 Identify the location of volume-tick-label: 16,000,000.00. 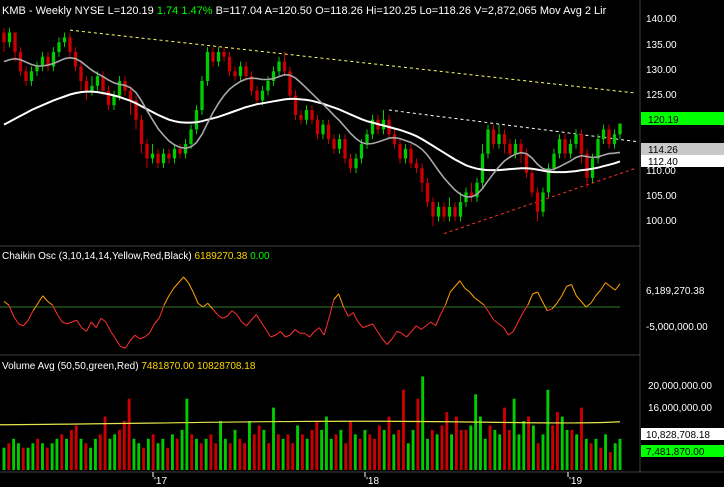
(680, 408).